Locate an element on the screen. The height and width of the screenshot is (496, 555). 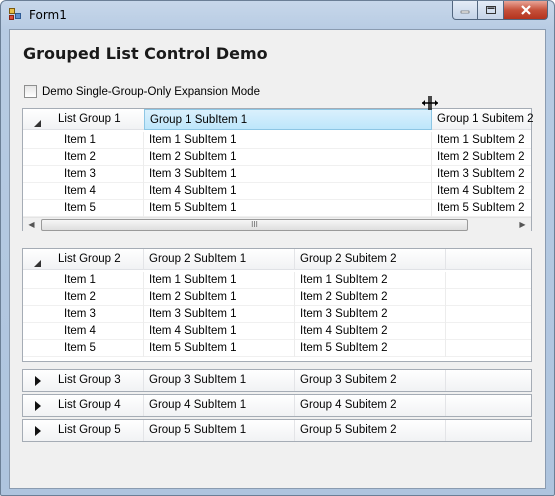
close-button is located at coordinates (526, 10).